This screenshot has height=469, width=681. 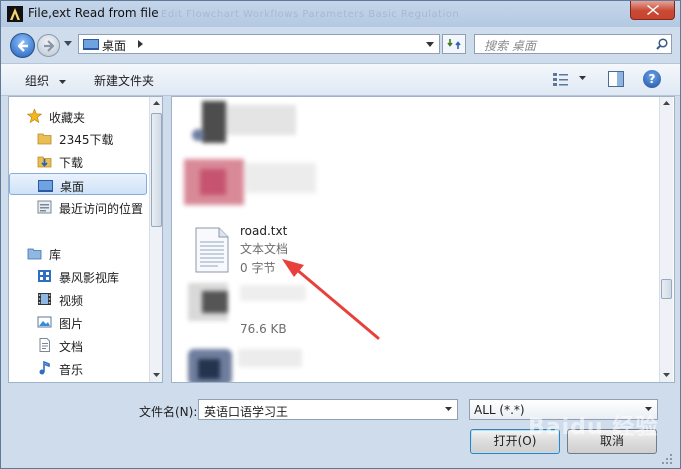 I want to click on sidebar-item-recent-places: 最近访问的位置, so click(x=79, y=207).